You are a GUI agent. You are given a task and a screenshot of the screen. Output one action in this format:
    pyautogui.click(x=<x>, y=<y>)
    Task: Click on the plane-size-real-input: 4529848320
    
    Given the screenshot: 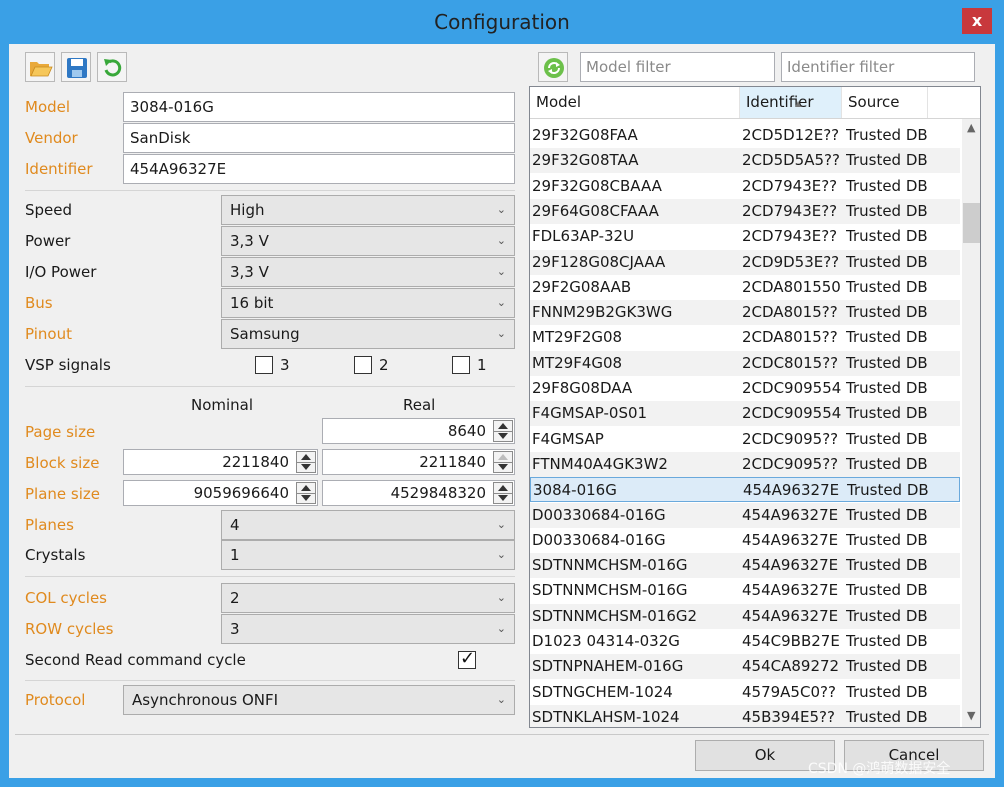 What is the action you would take?
    pyautogui.click(x=418, y=493)
    